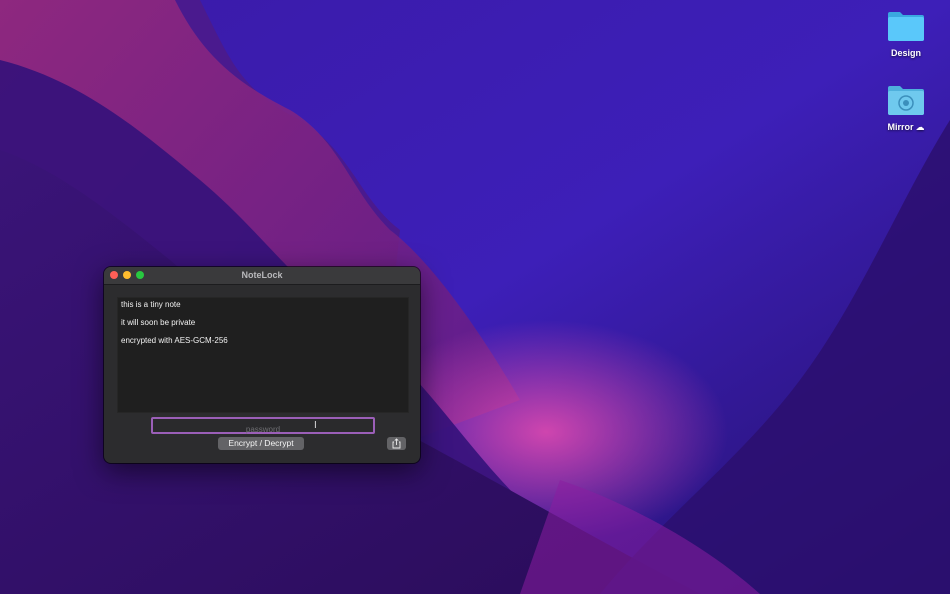  What do you see at coordinates (261, 443) in the screenshot?
I see `encrypt-decrypt-button: Encrypt / Decrypt` at bounding box center [261, 443].